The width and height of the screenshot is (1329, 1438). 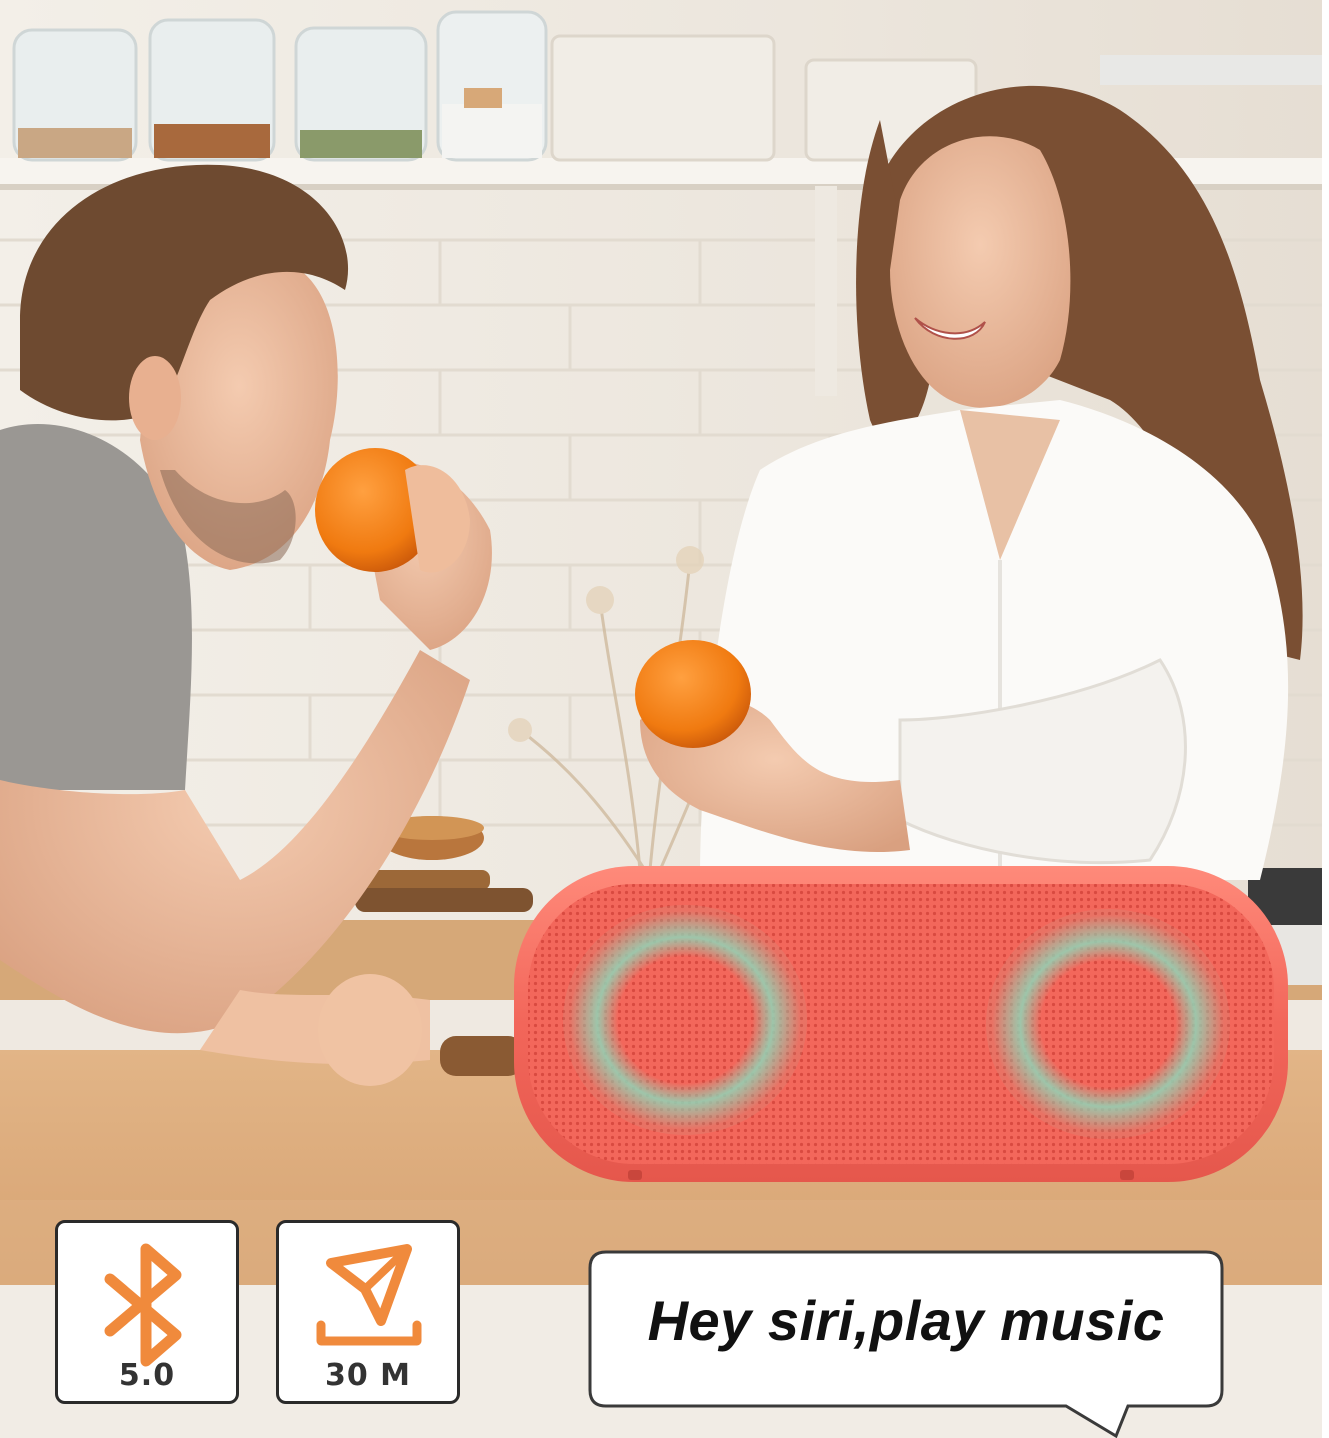 I want to click on bluetooth-version-label: 5.0, so click(x=147, y=1375).